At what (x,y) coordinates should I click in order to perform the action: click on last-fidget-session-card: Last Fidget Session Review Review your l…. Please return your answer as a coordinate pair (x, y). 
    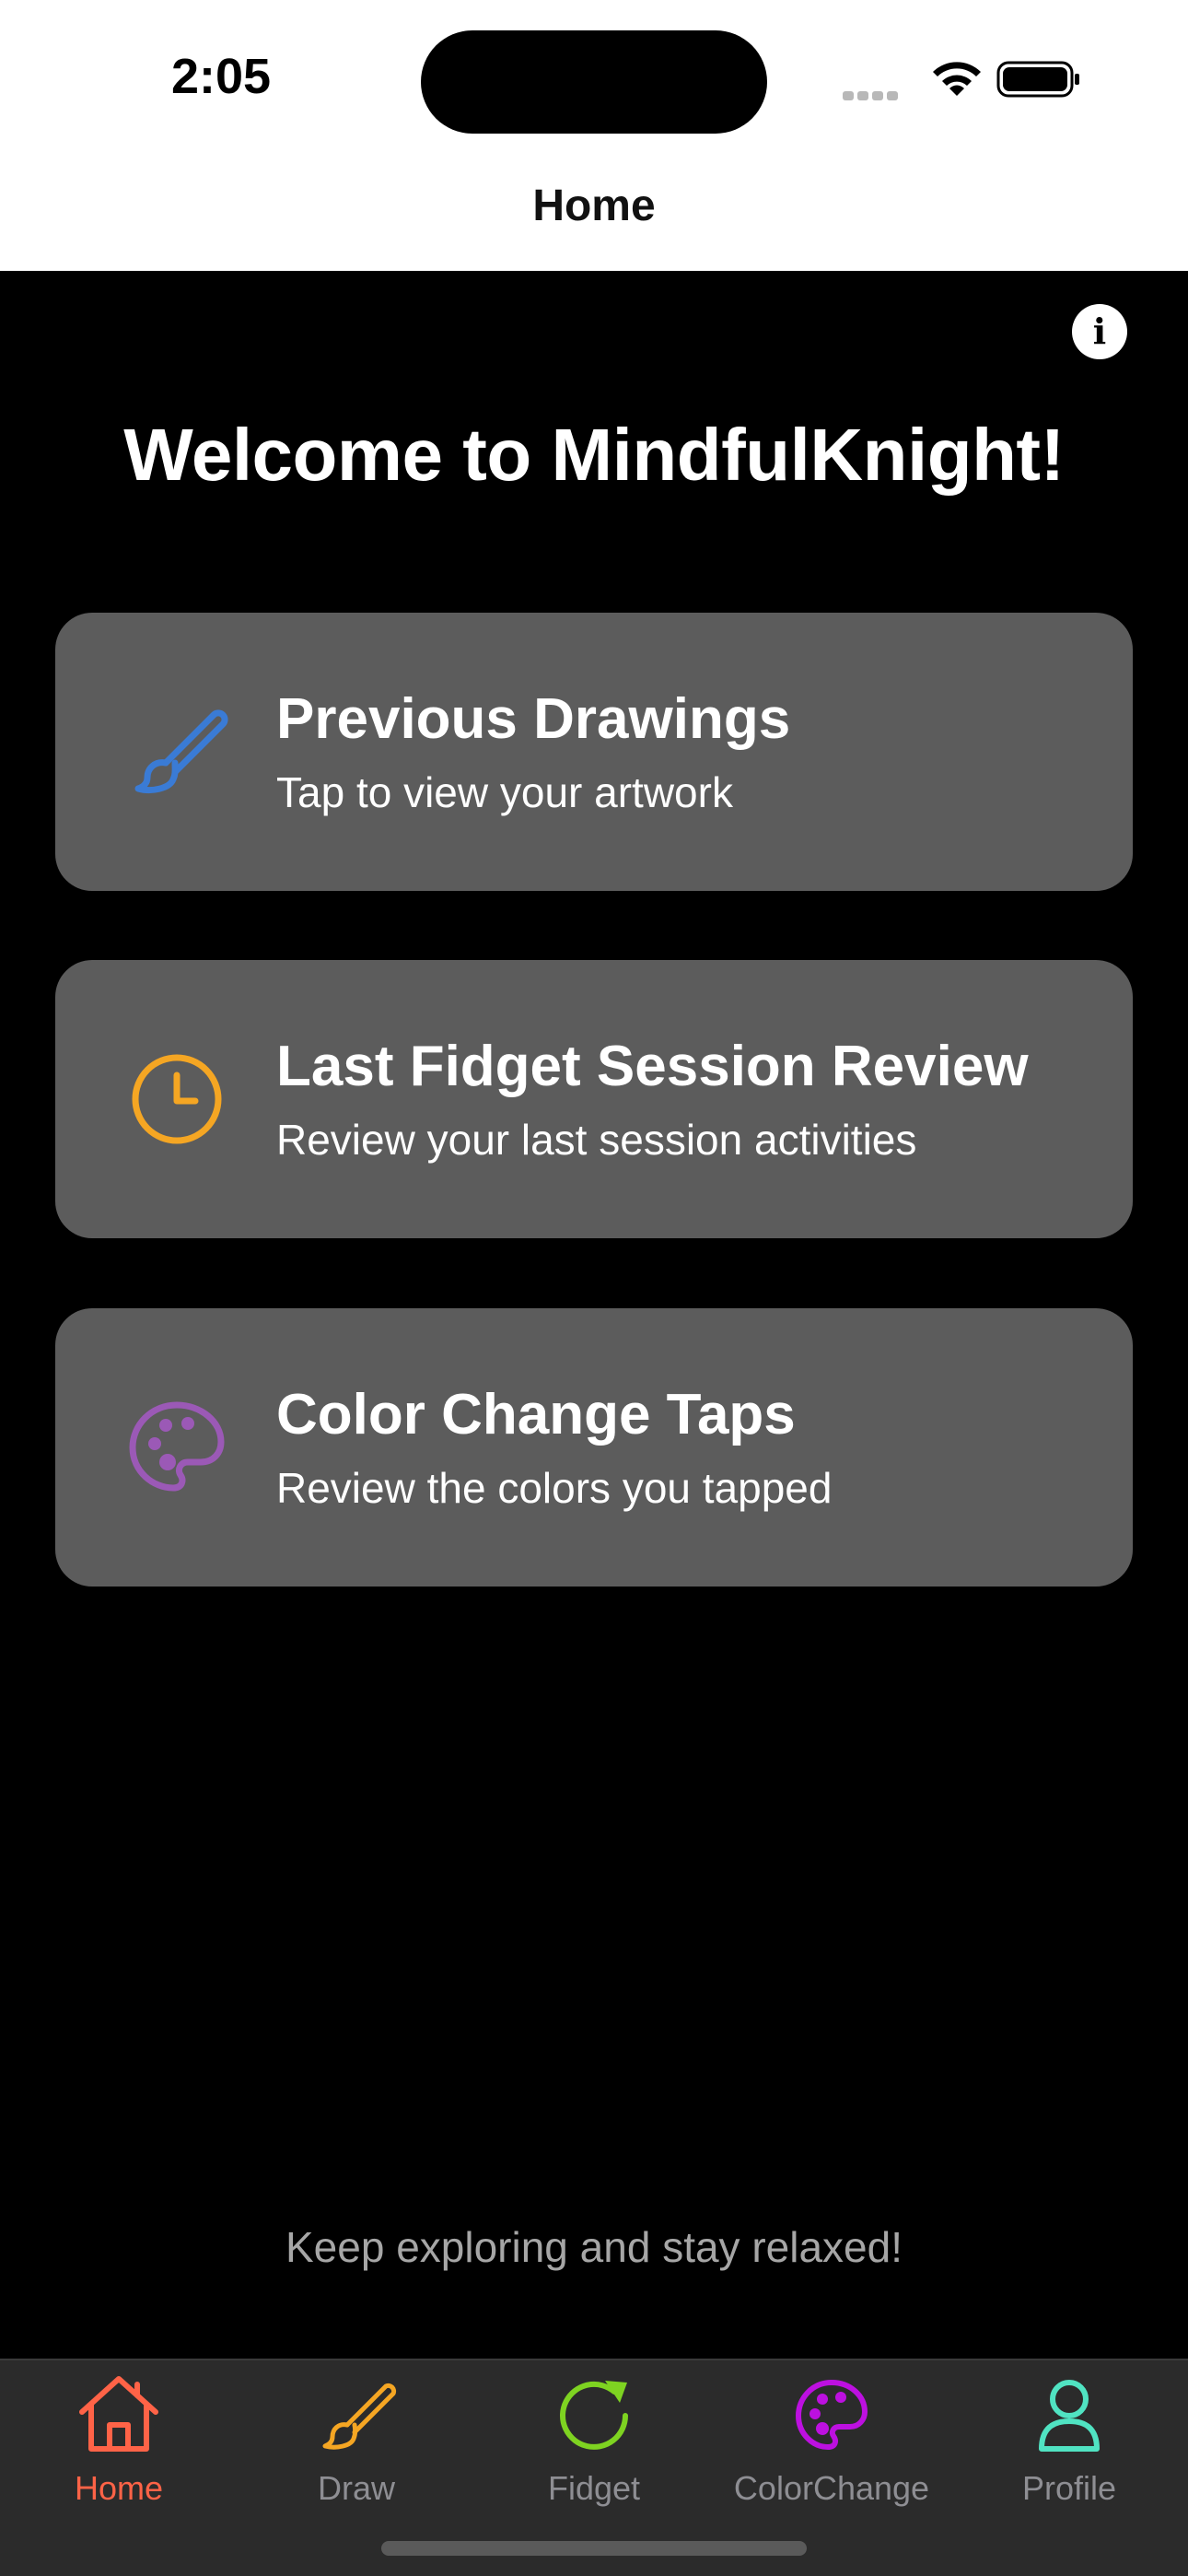
    Looking at the image, I should click on (594, 1099).